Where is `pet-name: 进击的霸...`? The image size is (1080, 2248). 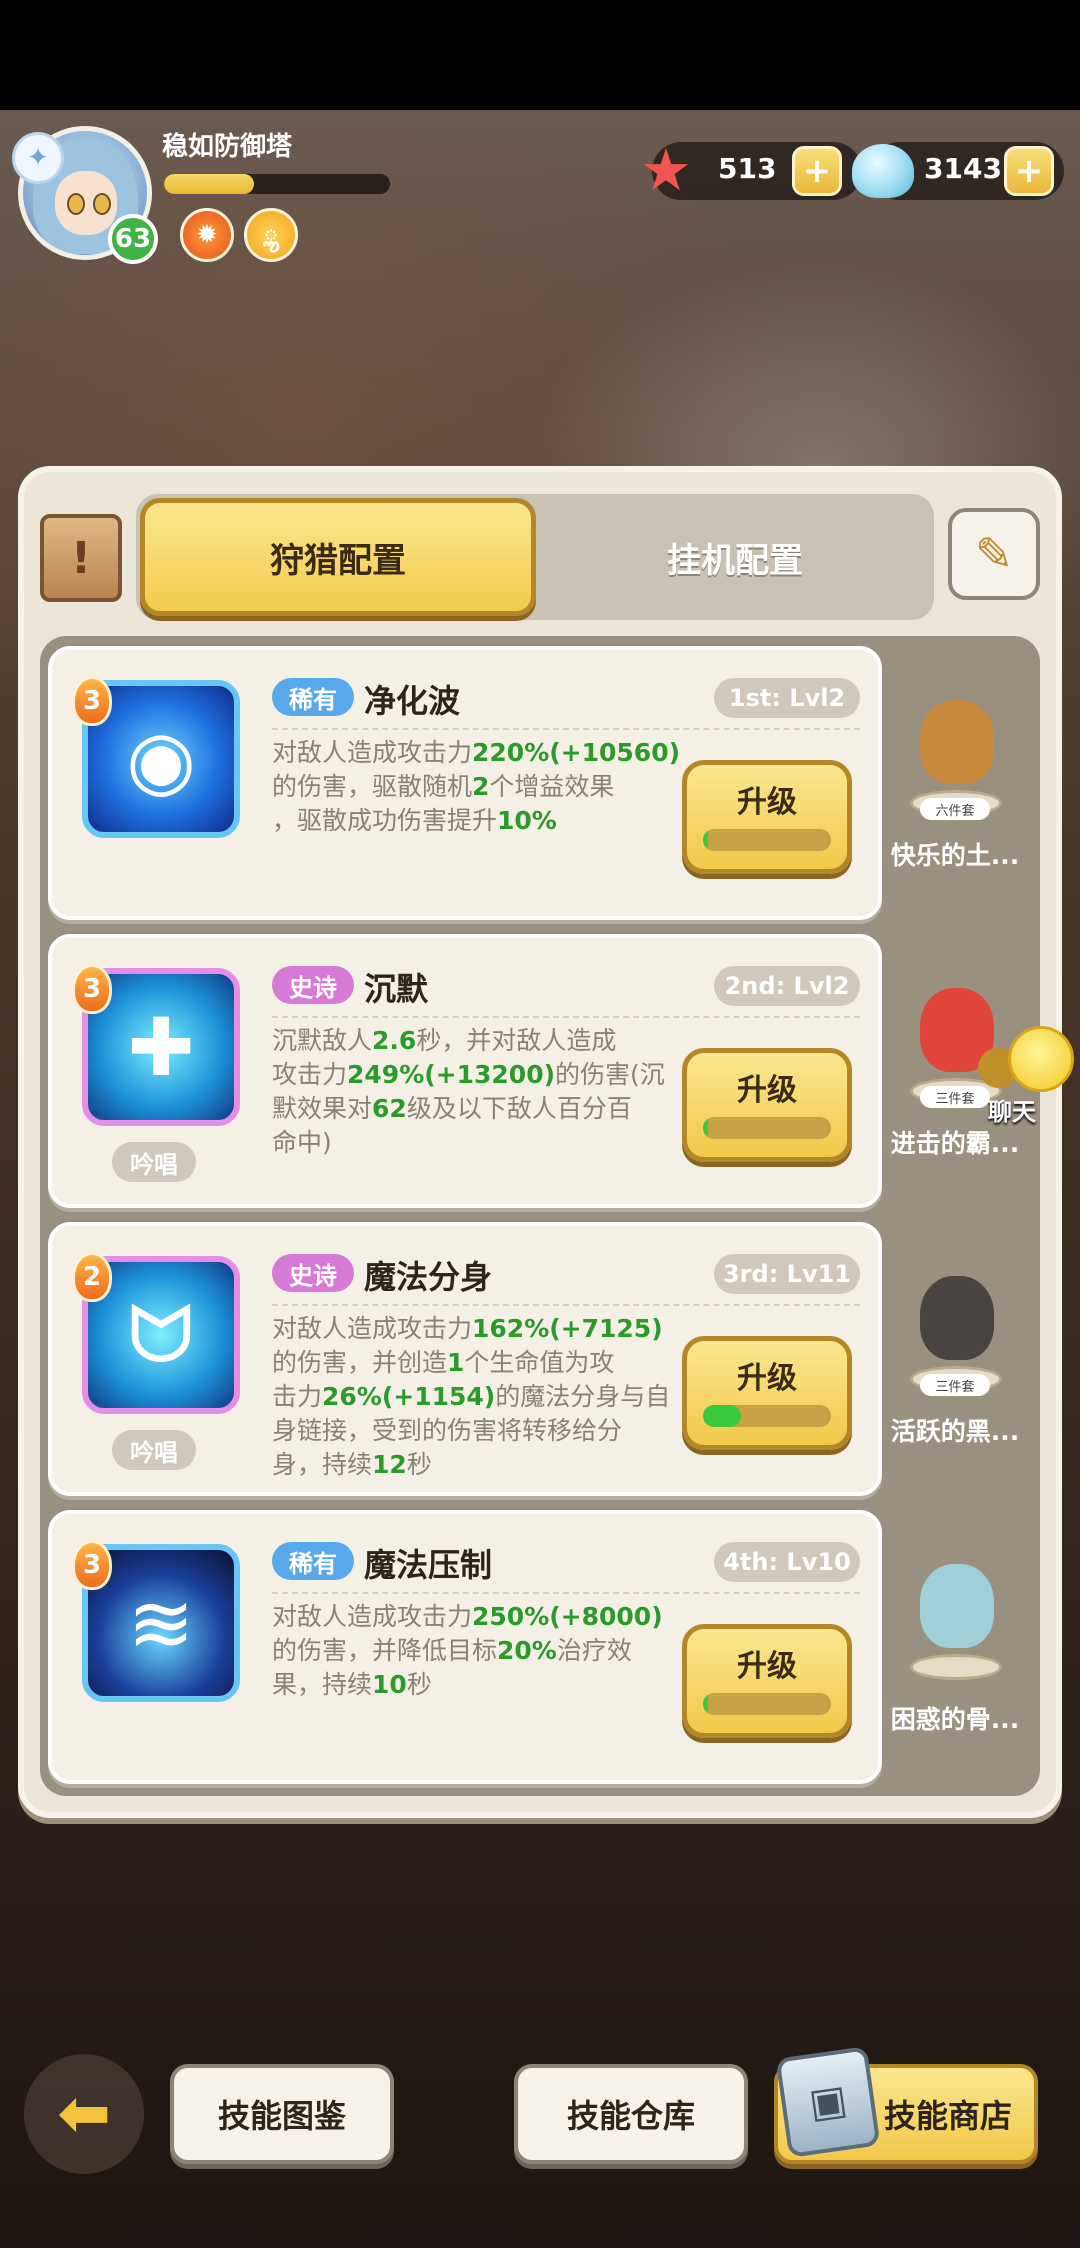
pet-name: 进击的霸... is located at coordinates (955, 1143).